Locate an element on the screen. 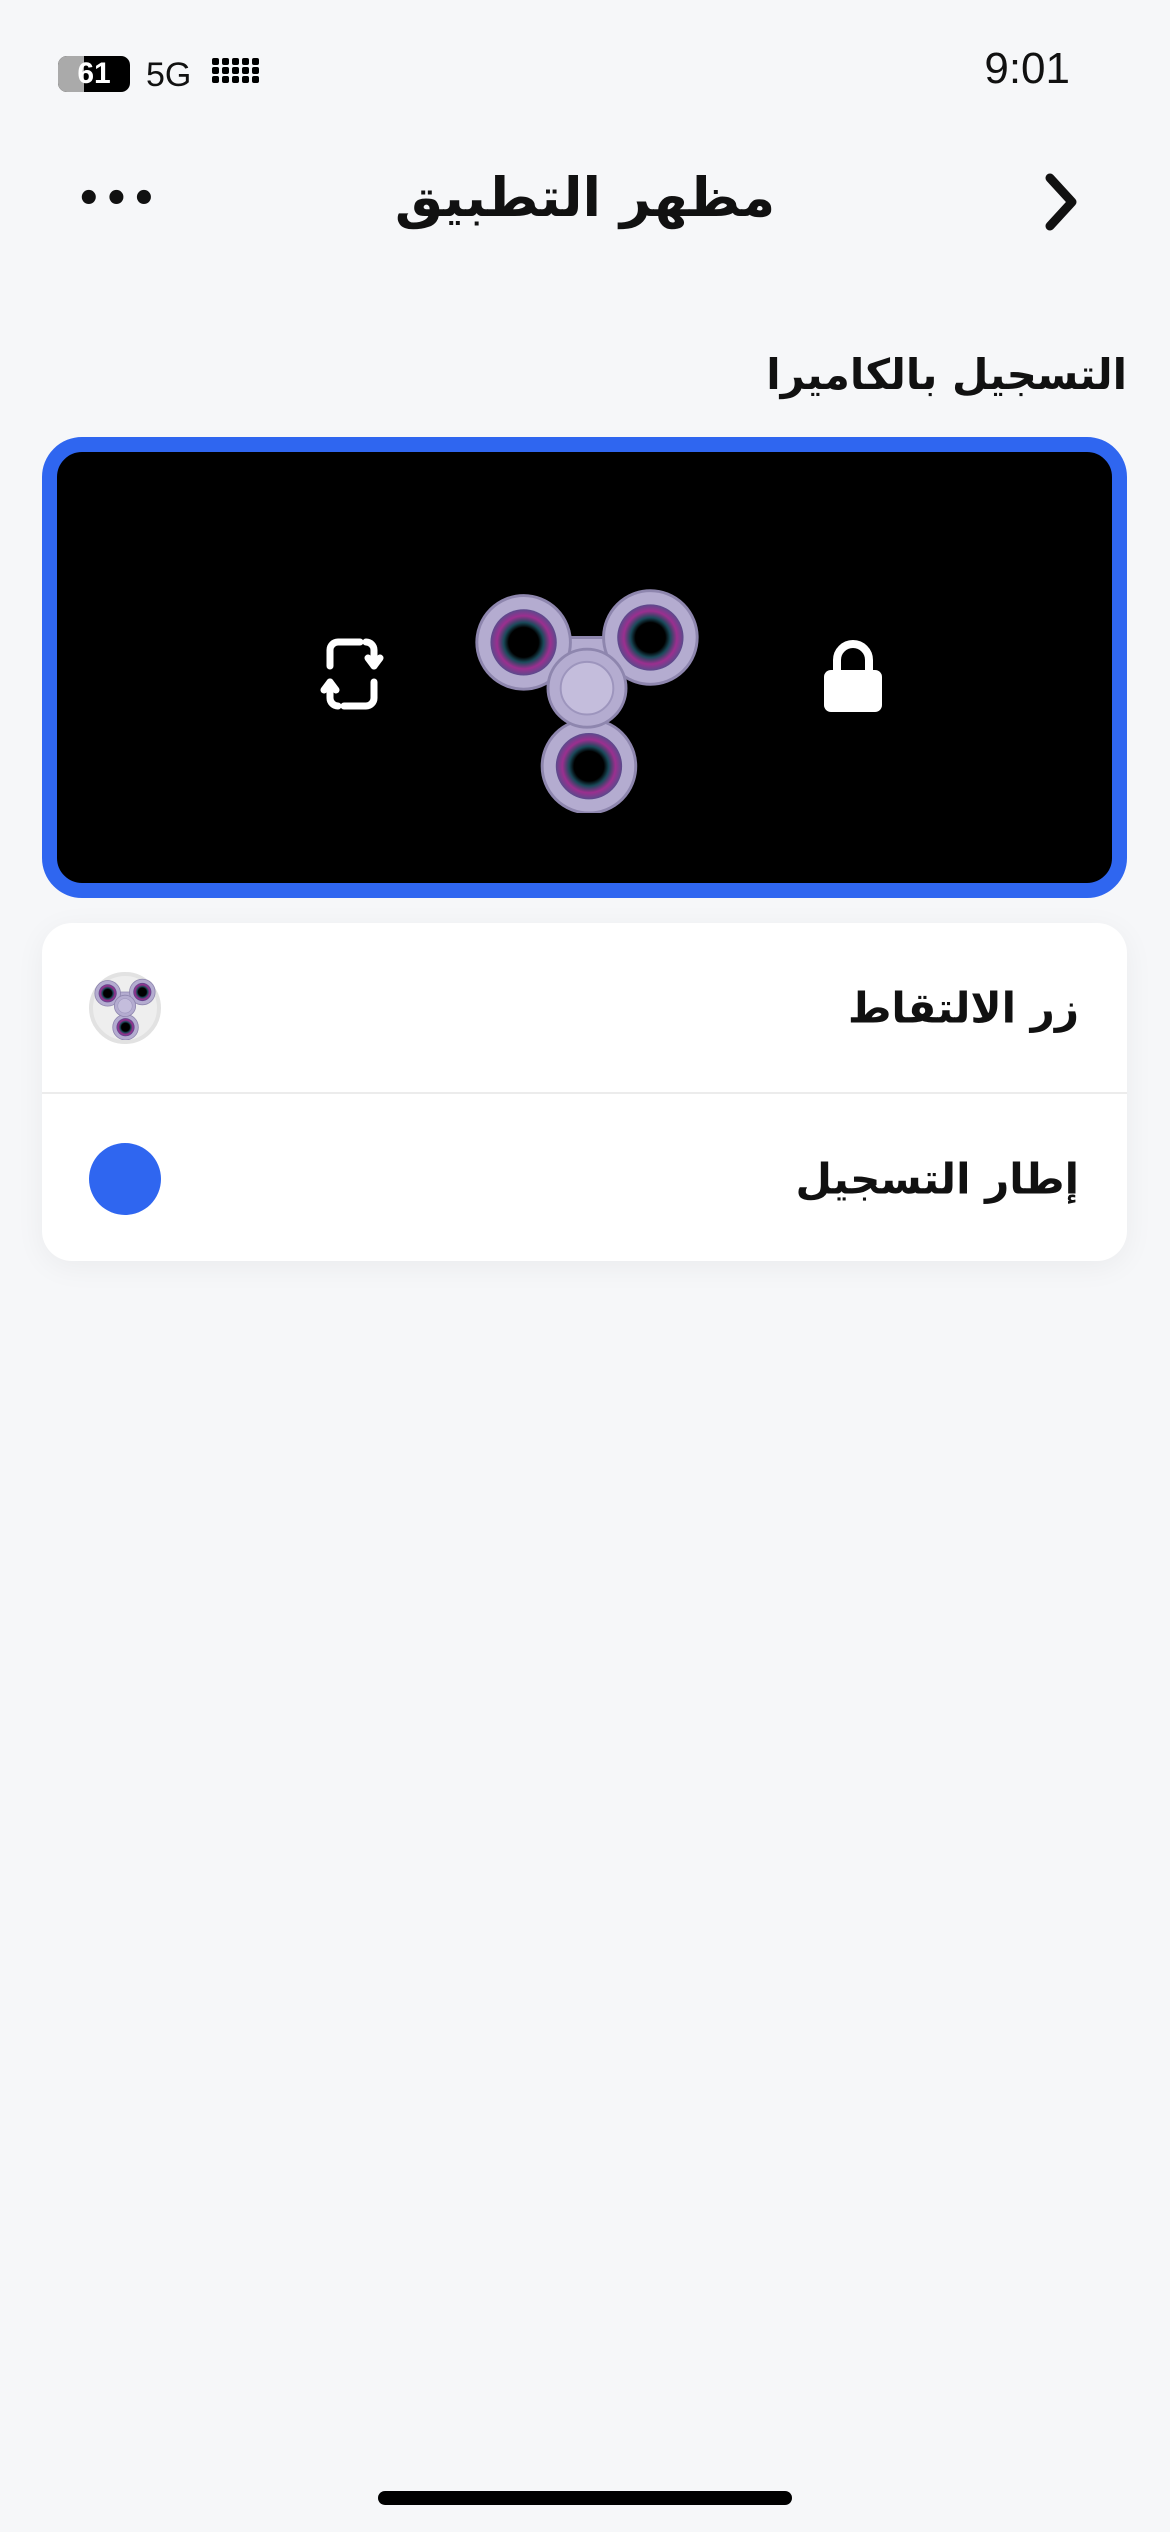 The width and height of the screenshot is (1170, 2532). page-title: مظهر التطبيق is located at coordinates (585, 197).